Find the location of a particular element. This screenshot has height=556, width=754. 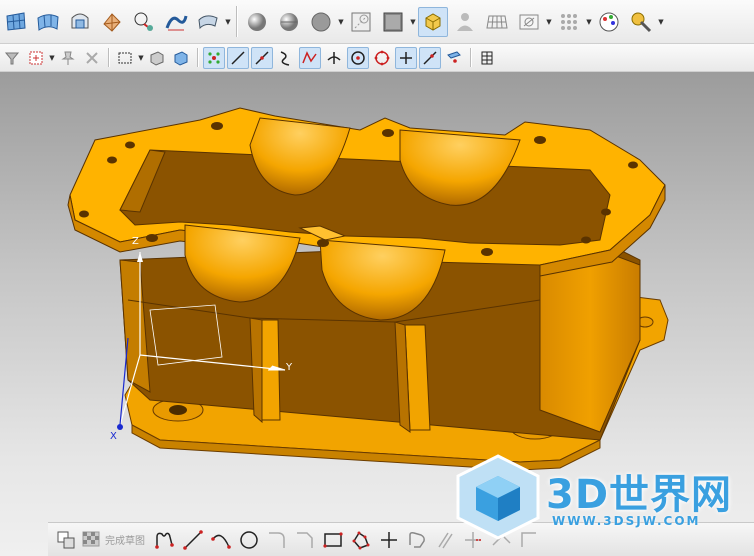

snap-filter-icon is located at coordinates (12, 58).